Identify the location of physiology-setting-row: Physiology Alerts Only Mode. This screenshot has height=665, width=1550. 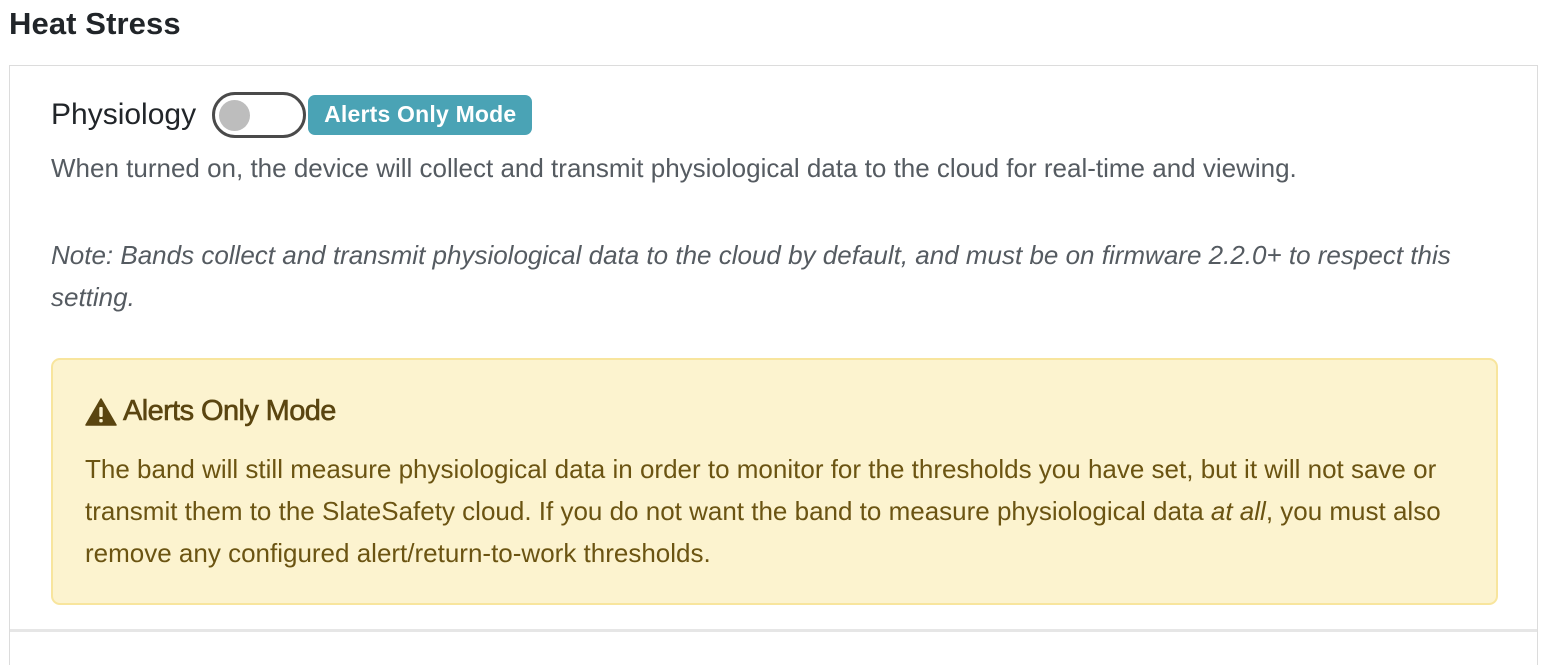
(292, 115).